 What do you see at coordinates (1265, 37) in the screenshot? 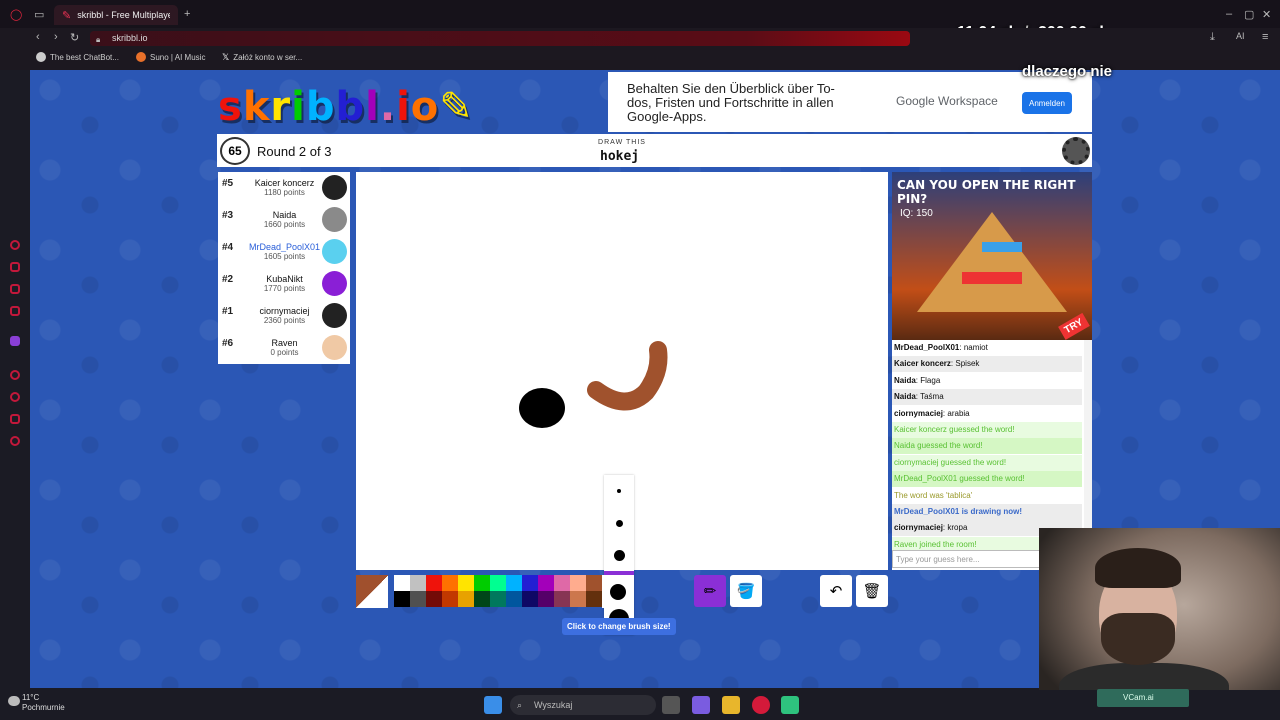
I see `menu-icon: ≡` at bounding box center [1265, 37].